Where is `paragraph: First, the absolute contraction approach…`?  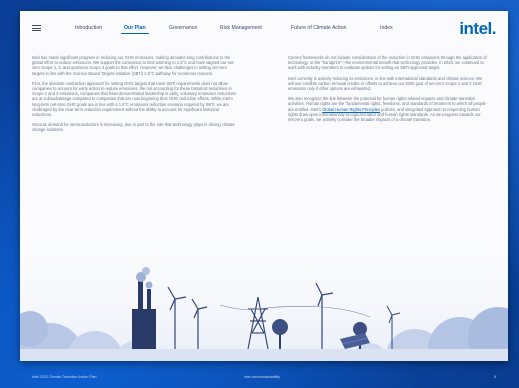
paragraph: First, the absolute contraction approach… is located at coordinates (134, 99).